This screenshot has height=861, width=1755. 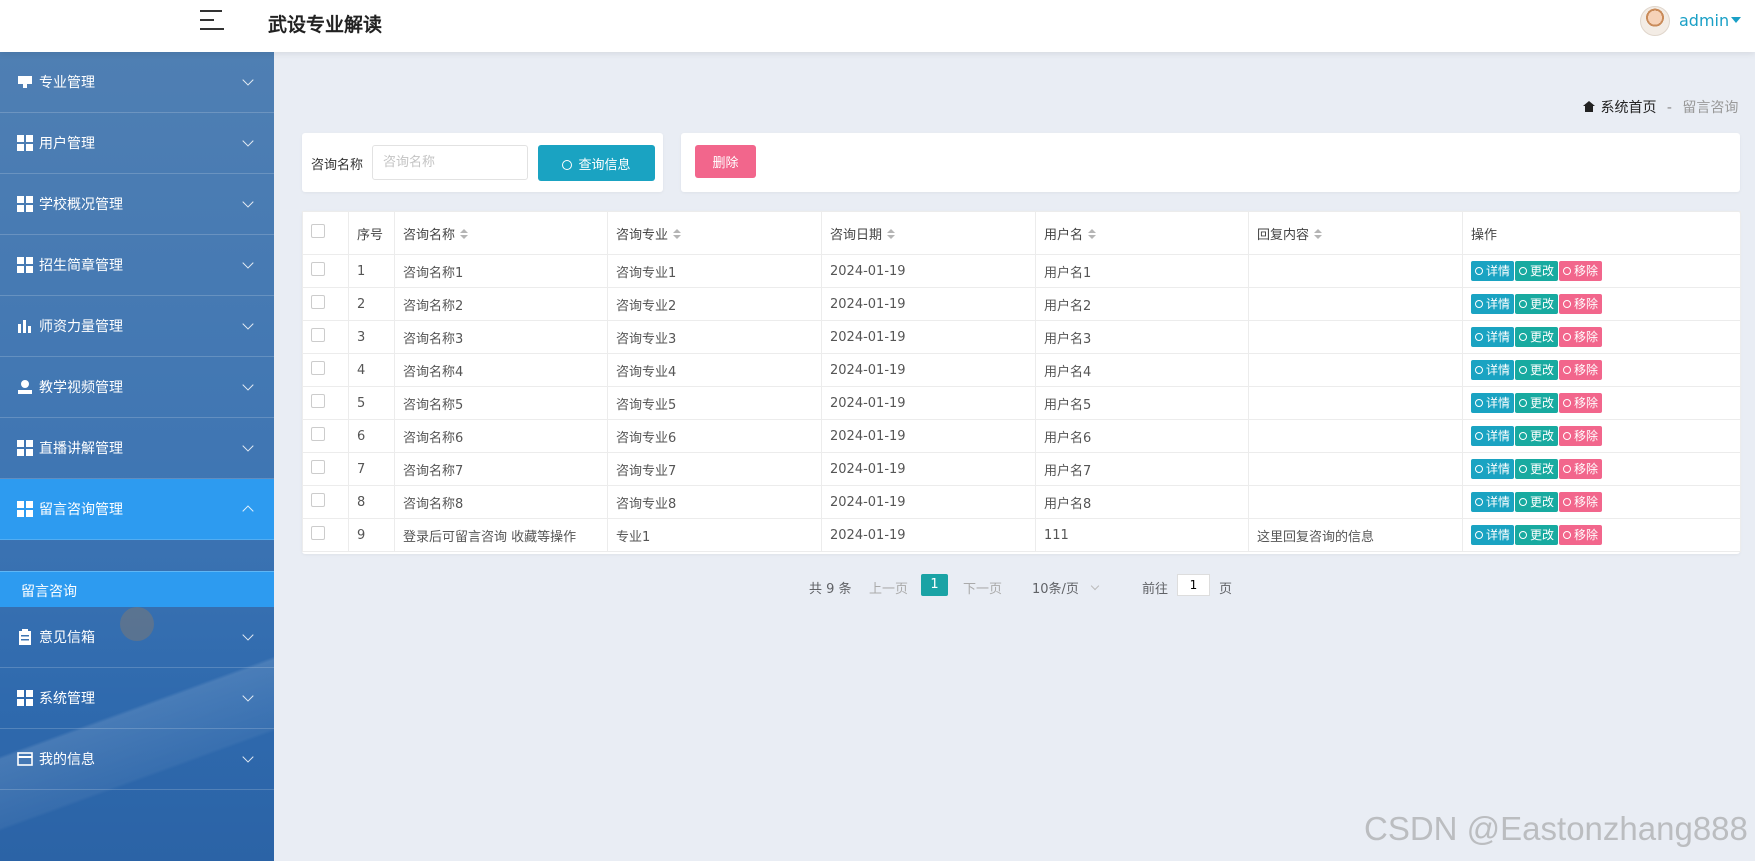 I want to click on delete-button: 删除, so click(x=725, y=161).